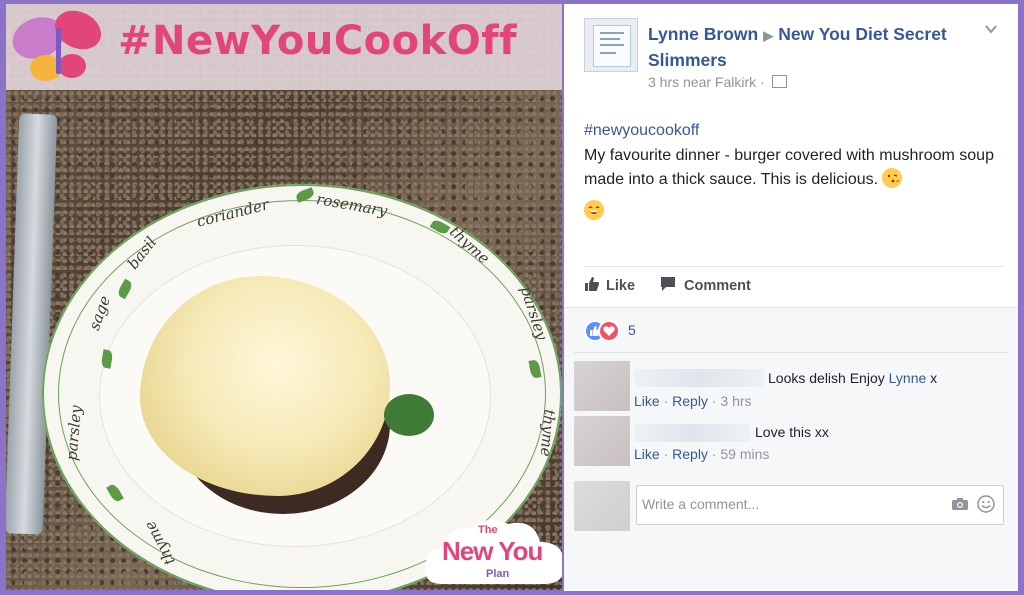  I want to click on comment-text: Looks delish Enjoy Lynne x, so click(852, 378).